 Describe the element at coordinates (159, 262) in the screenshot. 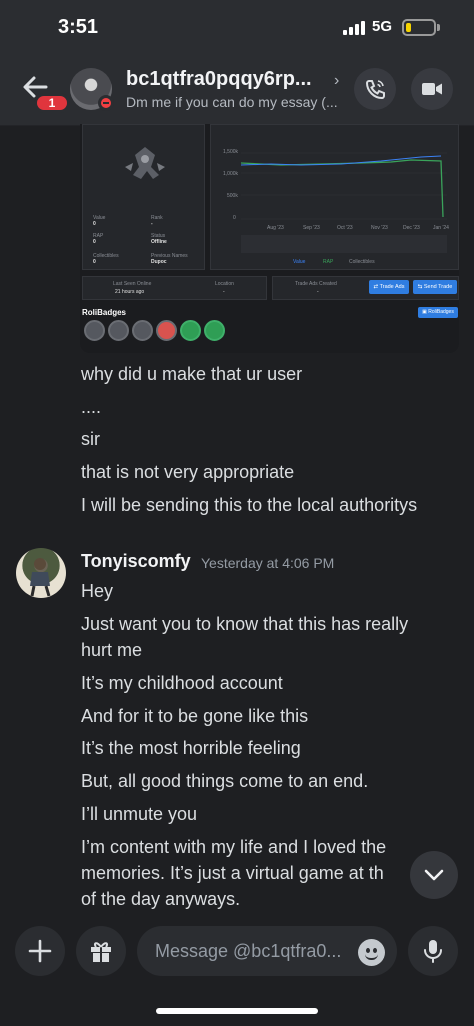

I see `stat-previous-names: Dupoc` at that location.